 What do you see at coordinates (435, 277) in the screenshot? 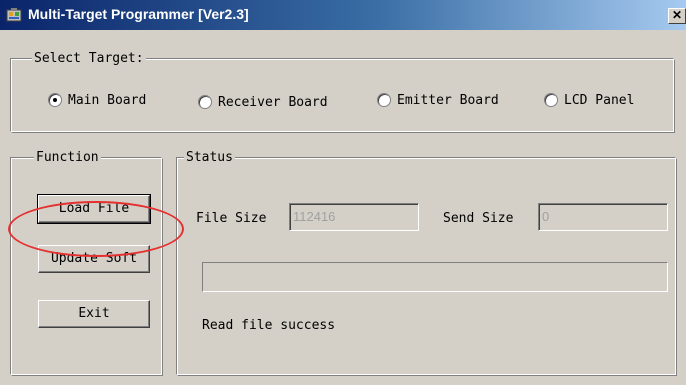
I see `progress-bar` at bounding box center [435, 277].